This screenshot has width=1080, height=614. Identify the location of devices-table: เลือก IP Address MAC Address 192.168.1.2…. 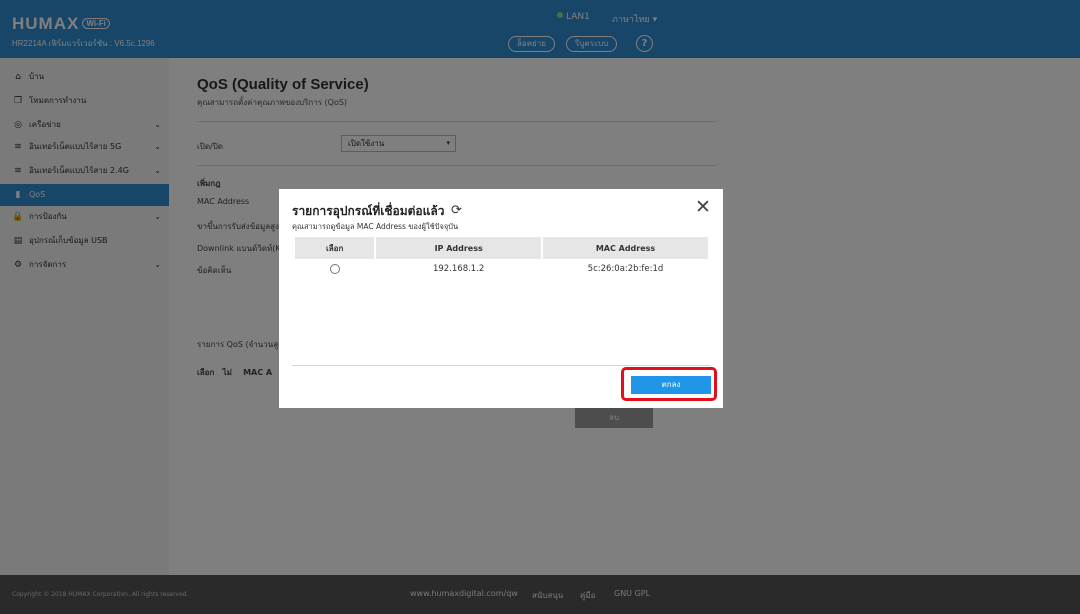
(501, 258).